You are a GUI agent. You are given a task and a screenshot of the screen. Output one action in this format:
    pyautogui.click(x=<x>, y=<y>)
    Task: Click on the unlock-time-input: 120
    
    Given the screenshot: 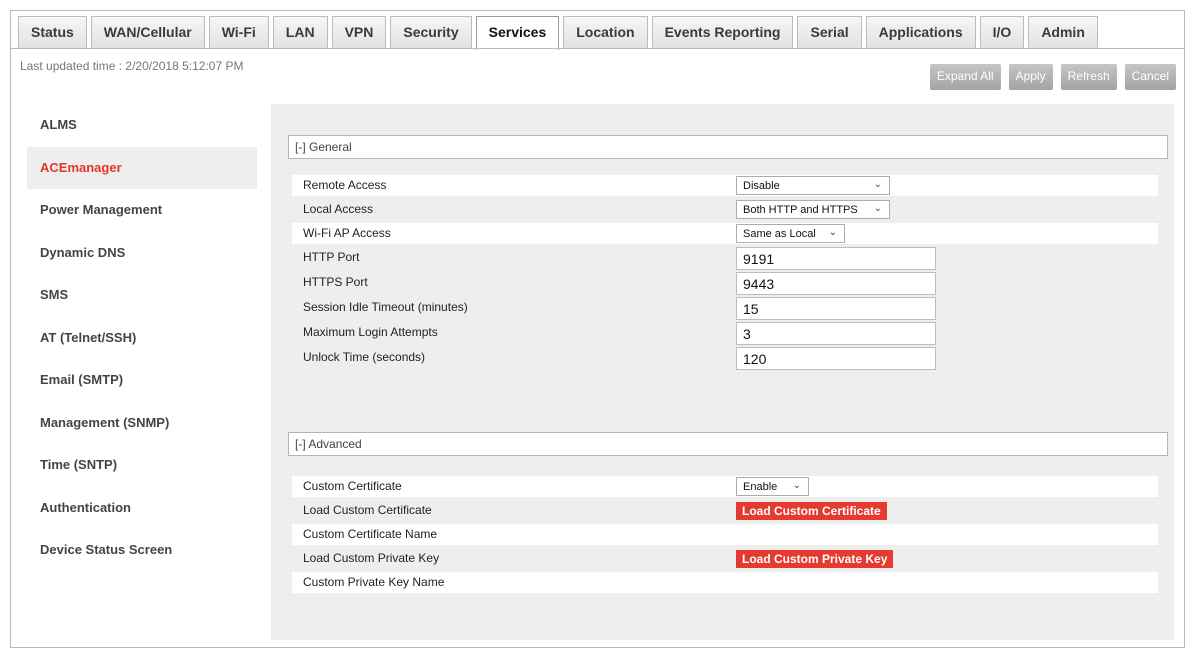 What is the action you would take?
    pyautogui.click(x=836, y=358)
    